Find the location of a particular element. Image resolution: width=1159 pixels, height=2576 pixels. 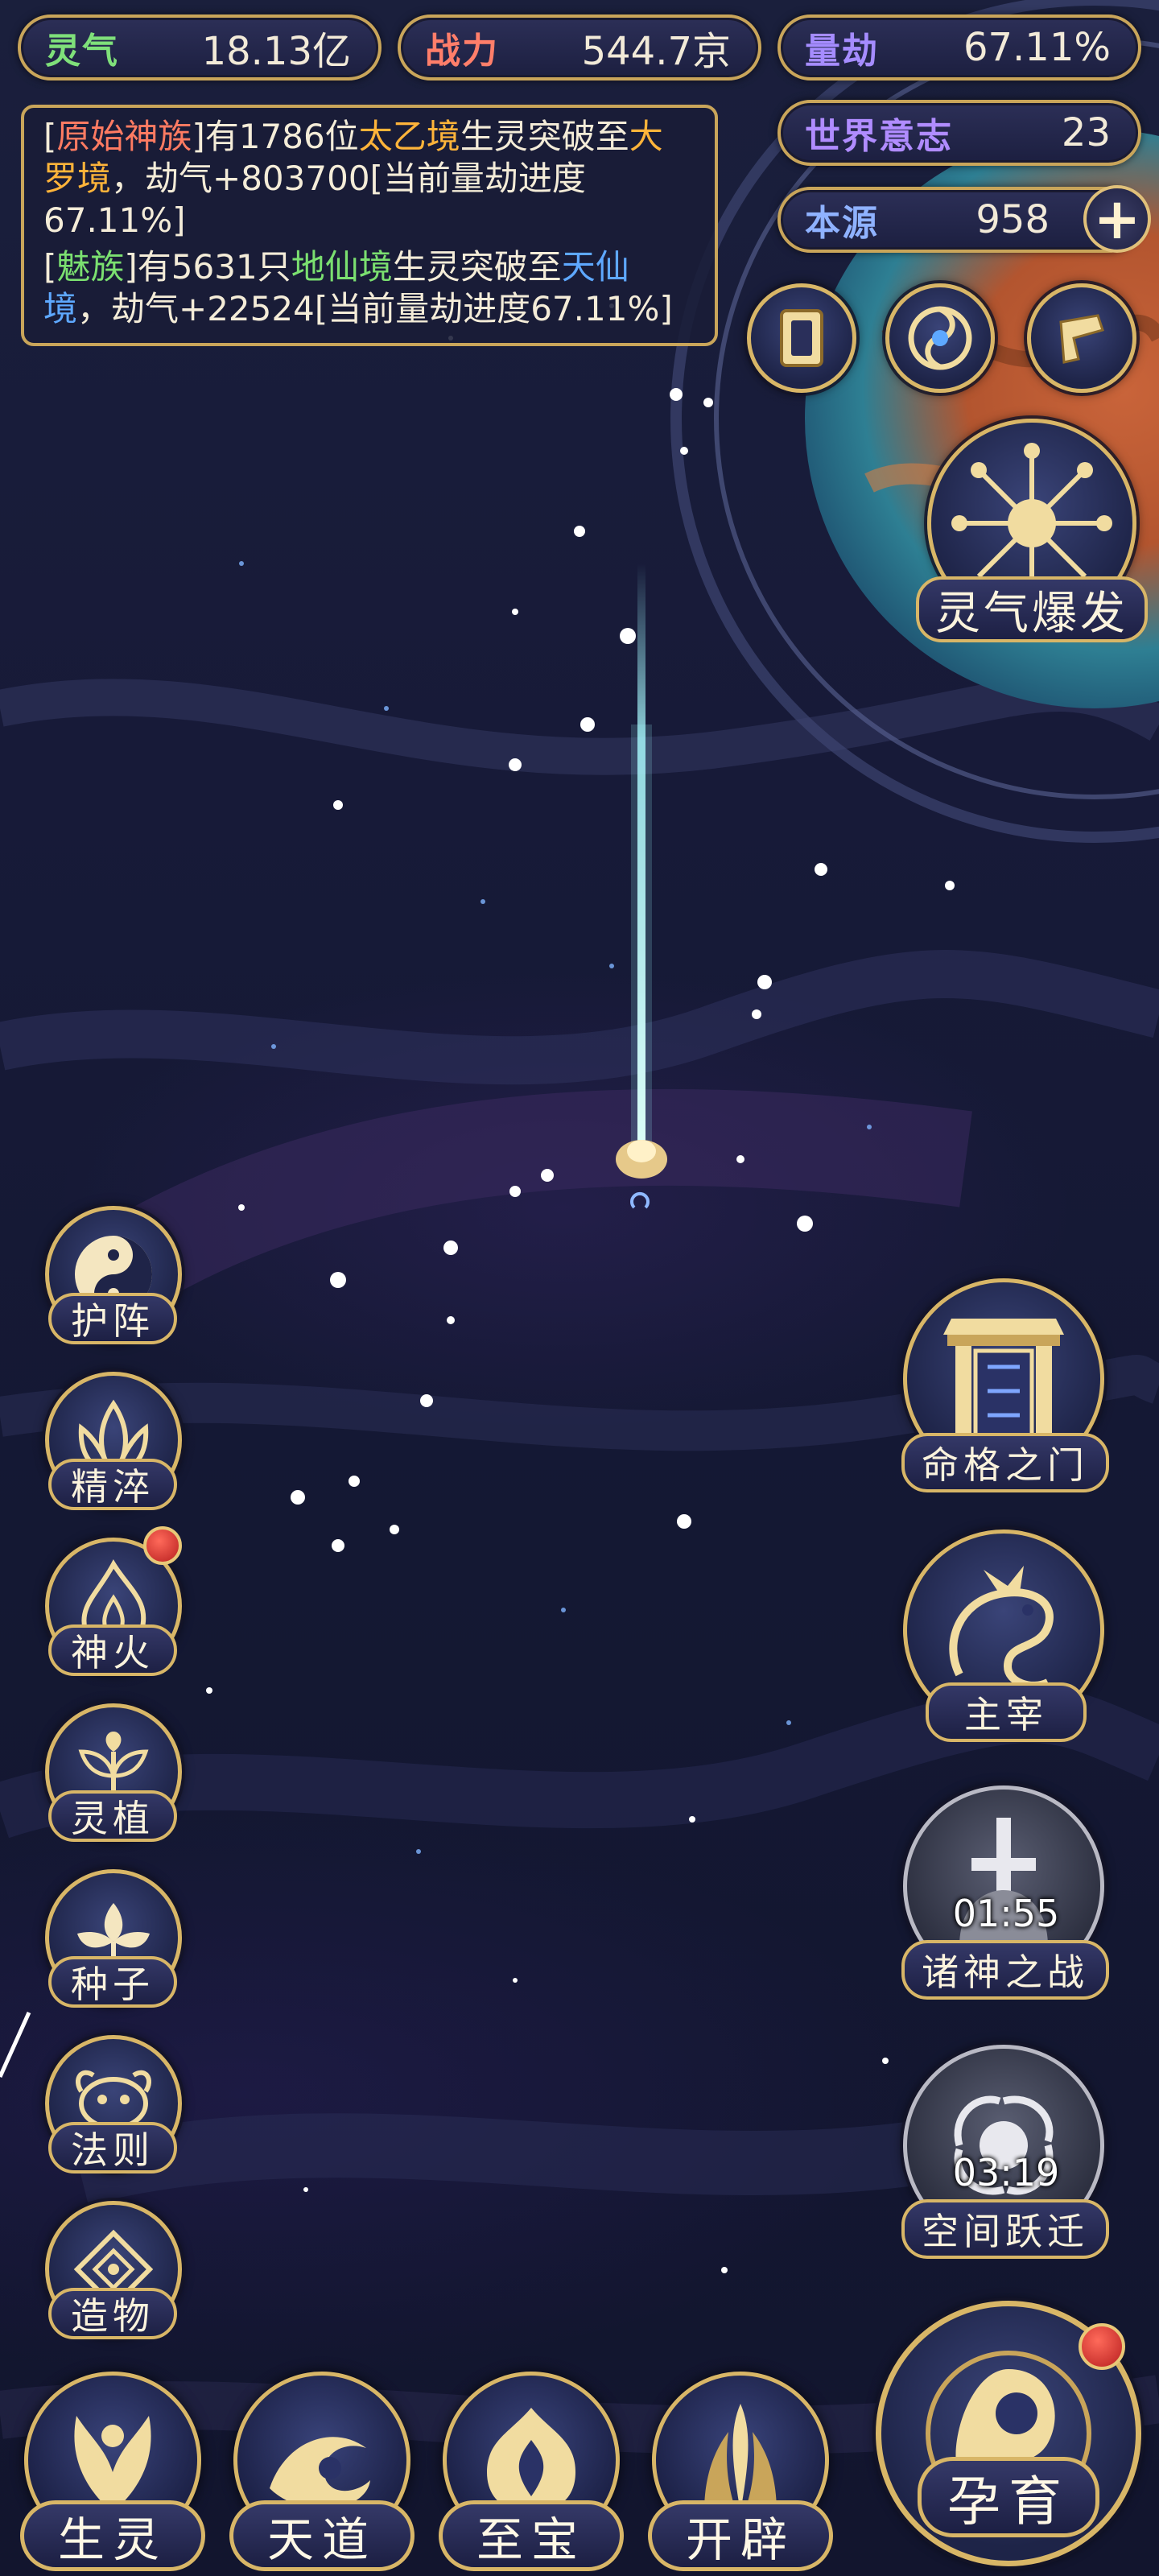

liangjie-stat: 量劫 67.11% is located at coordinates (959, 47).